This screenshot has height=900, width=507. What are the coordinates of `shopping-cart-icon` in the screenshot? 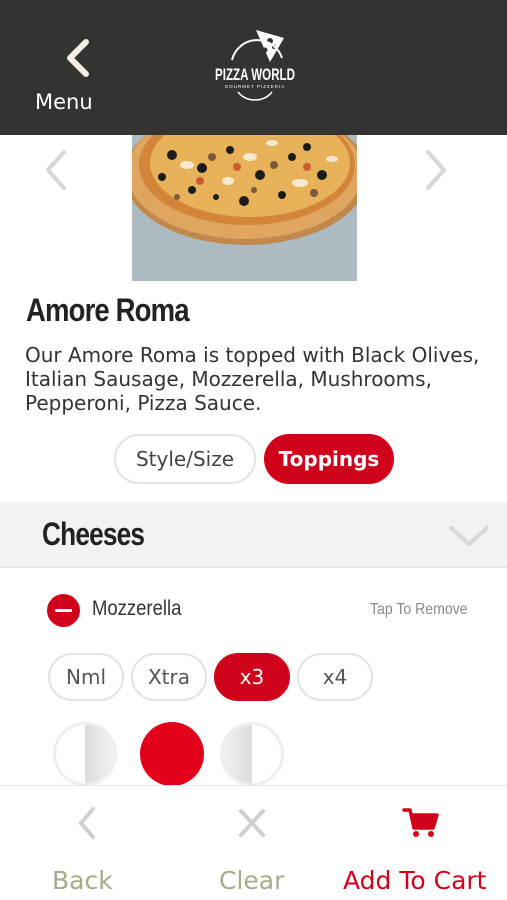 It's located at (420, 822).